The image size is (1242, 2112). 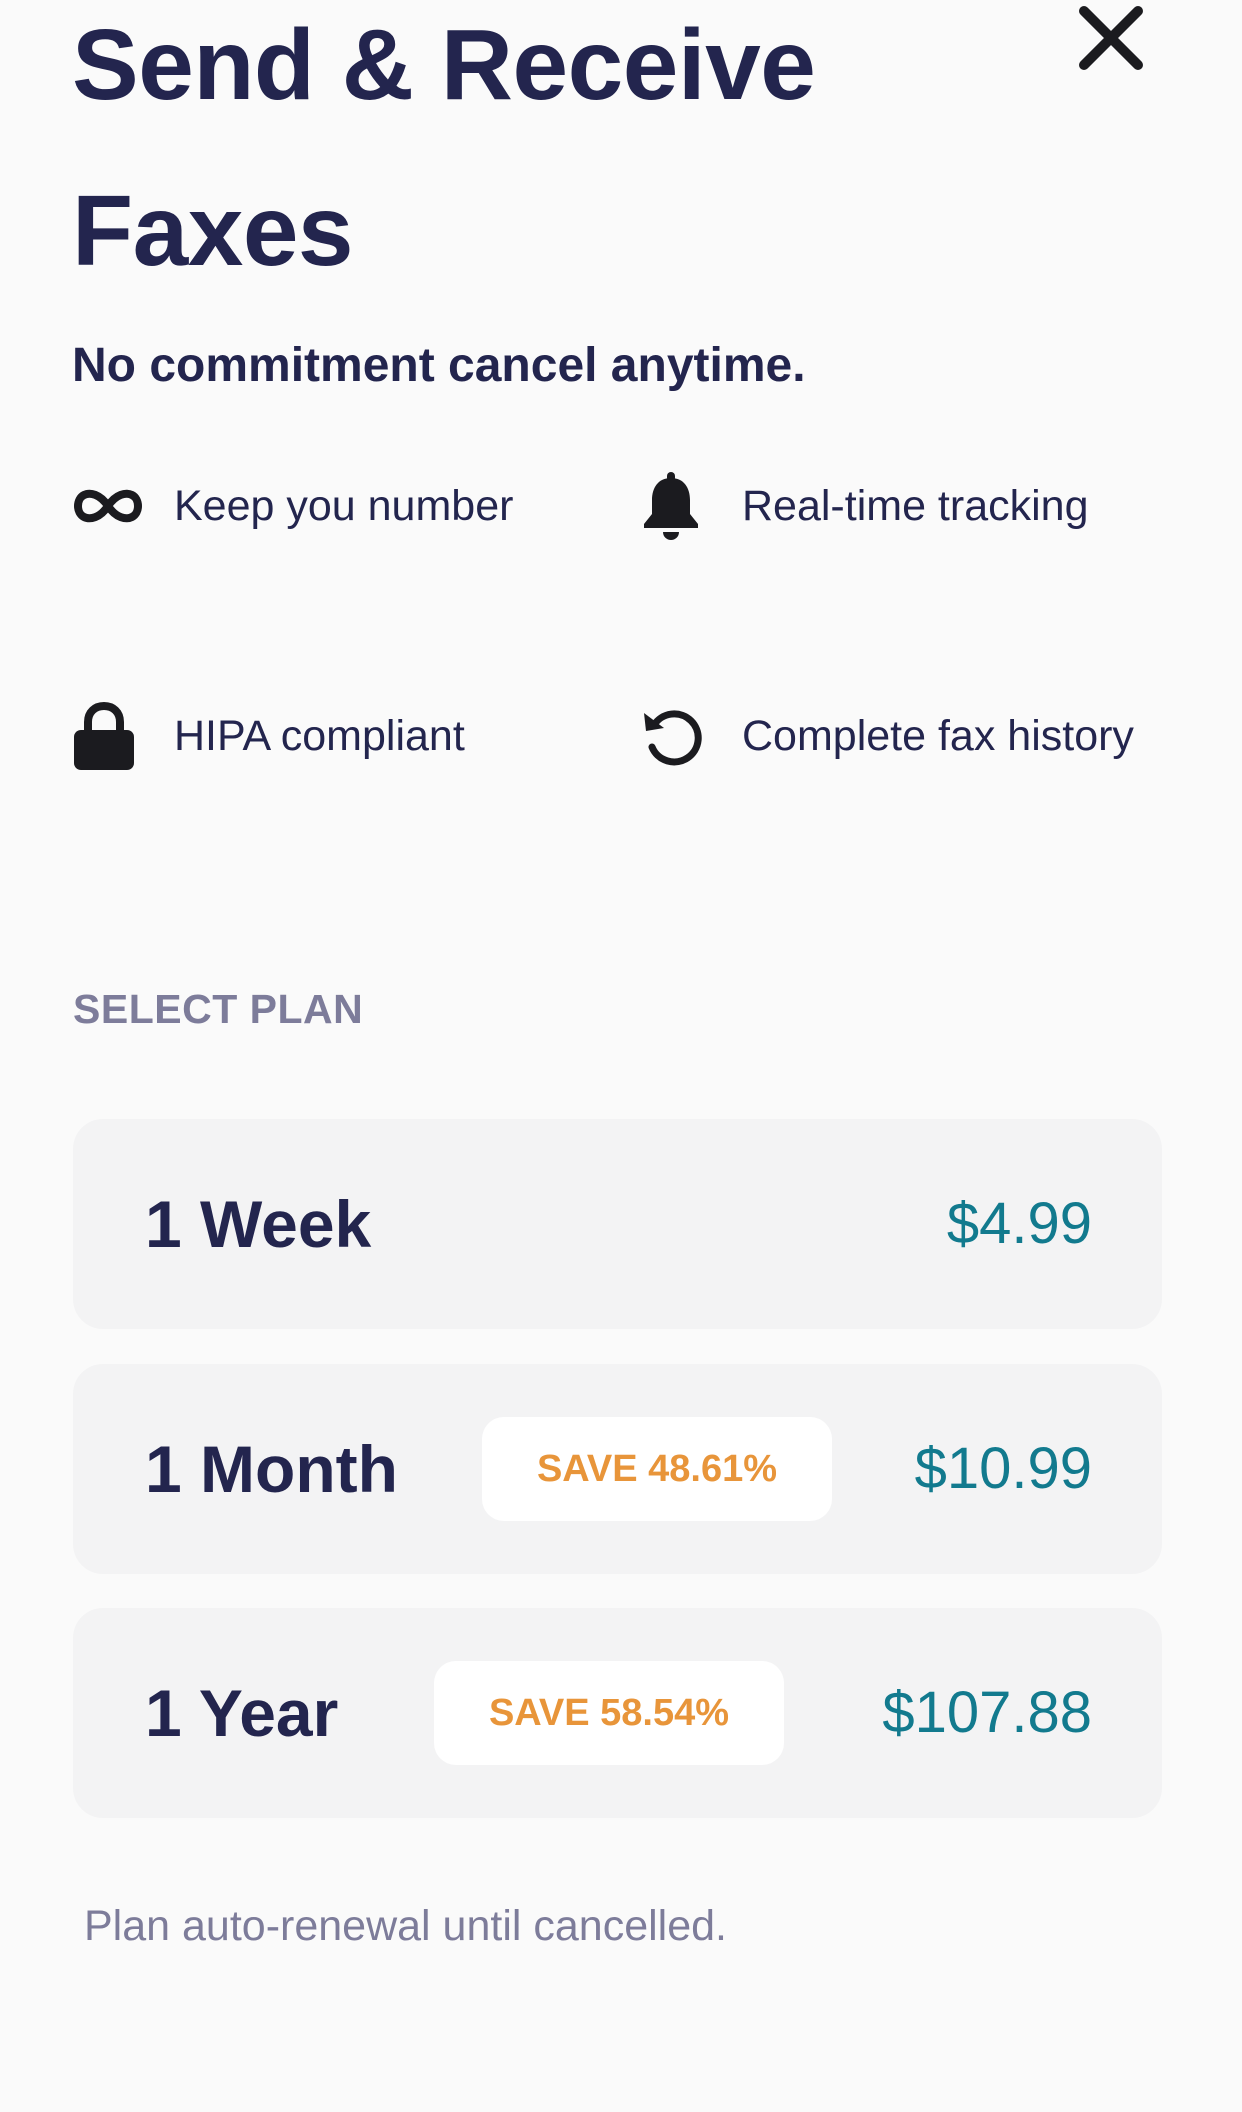 I want to click on feature-real-time-tracking: Real-time tracking, so click(x=864, y=506).